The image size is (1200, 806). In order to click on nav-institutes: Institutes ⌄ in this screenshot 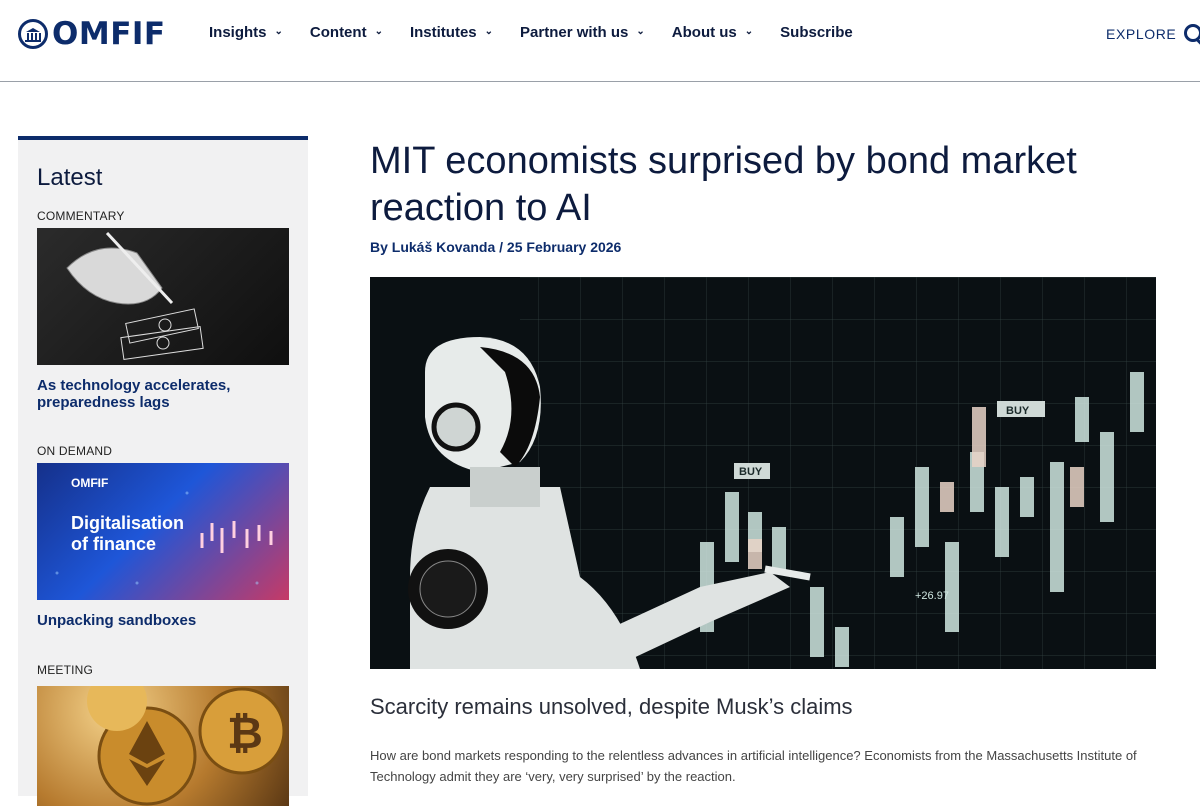, I will do `click(451, 32)`.